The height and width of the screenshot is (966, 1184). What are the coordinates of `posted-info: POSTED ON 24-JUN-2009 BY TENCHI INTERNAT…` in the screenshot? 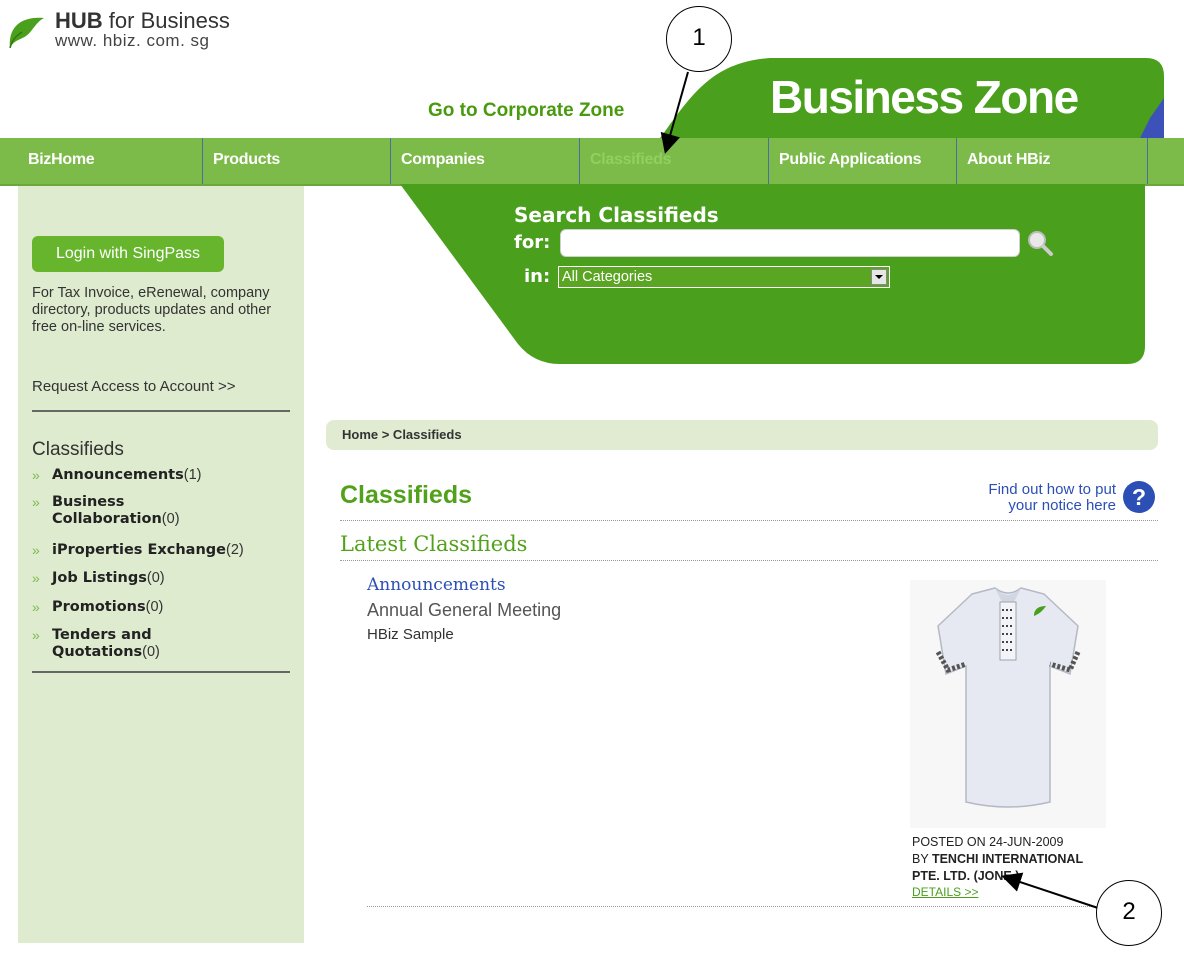 It's located at (1027, 859).